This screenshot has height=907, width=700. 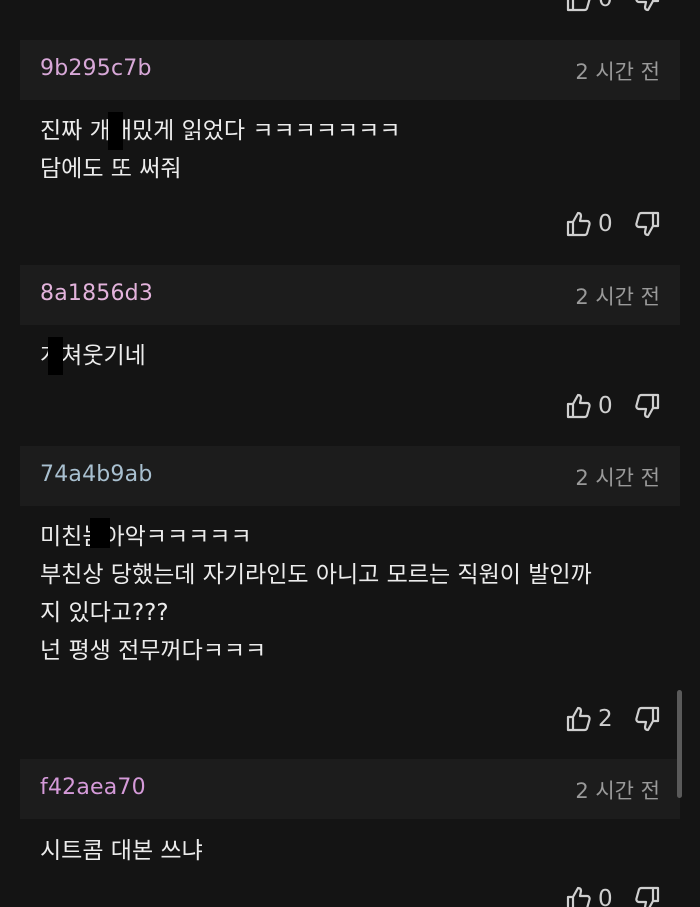 What do you see at coordinates (605, 719) in the screenshot?
I see `like-count: 2` at bounding box center [605, 719].